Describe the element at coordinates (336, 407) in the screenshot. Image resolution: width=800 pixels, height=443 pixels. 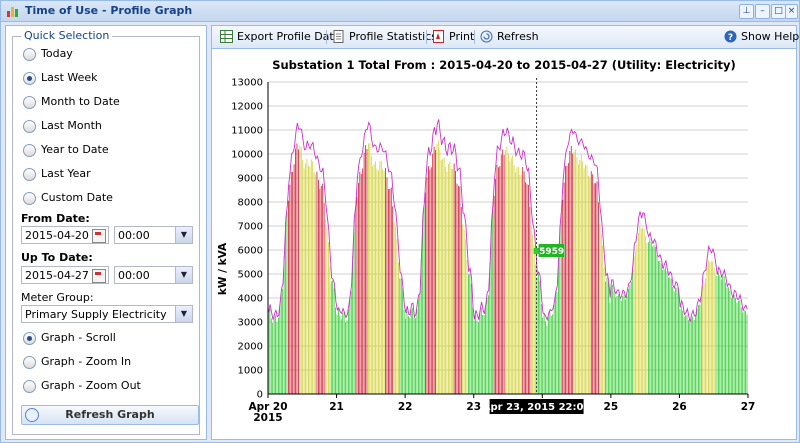
I see `x-tick-label: 21` at that location.